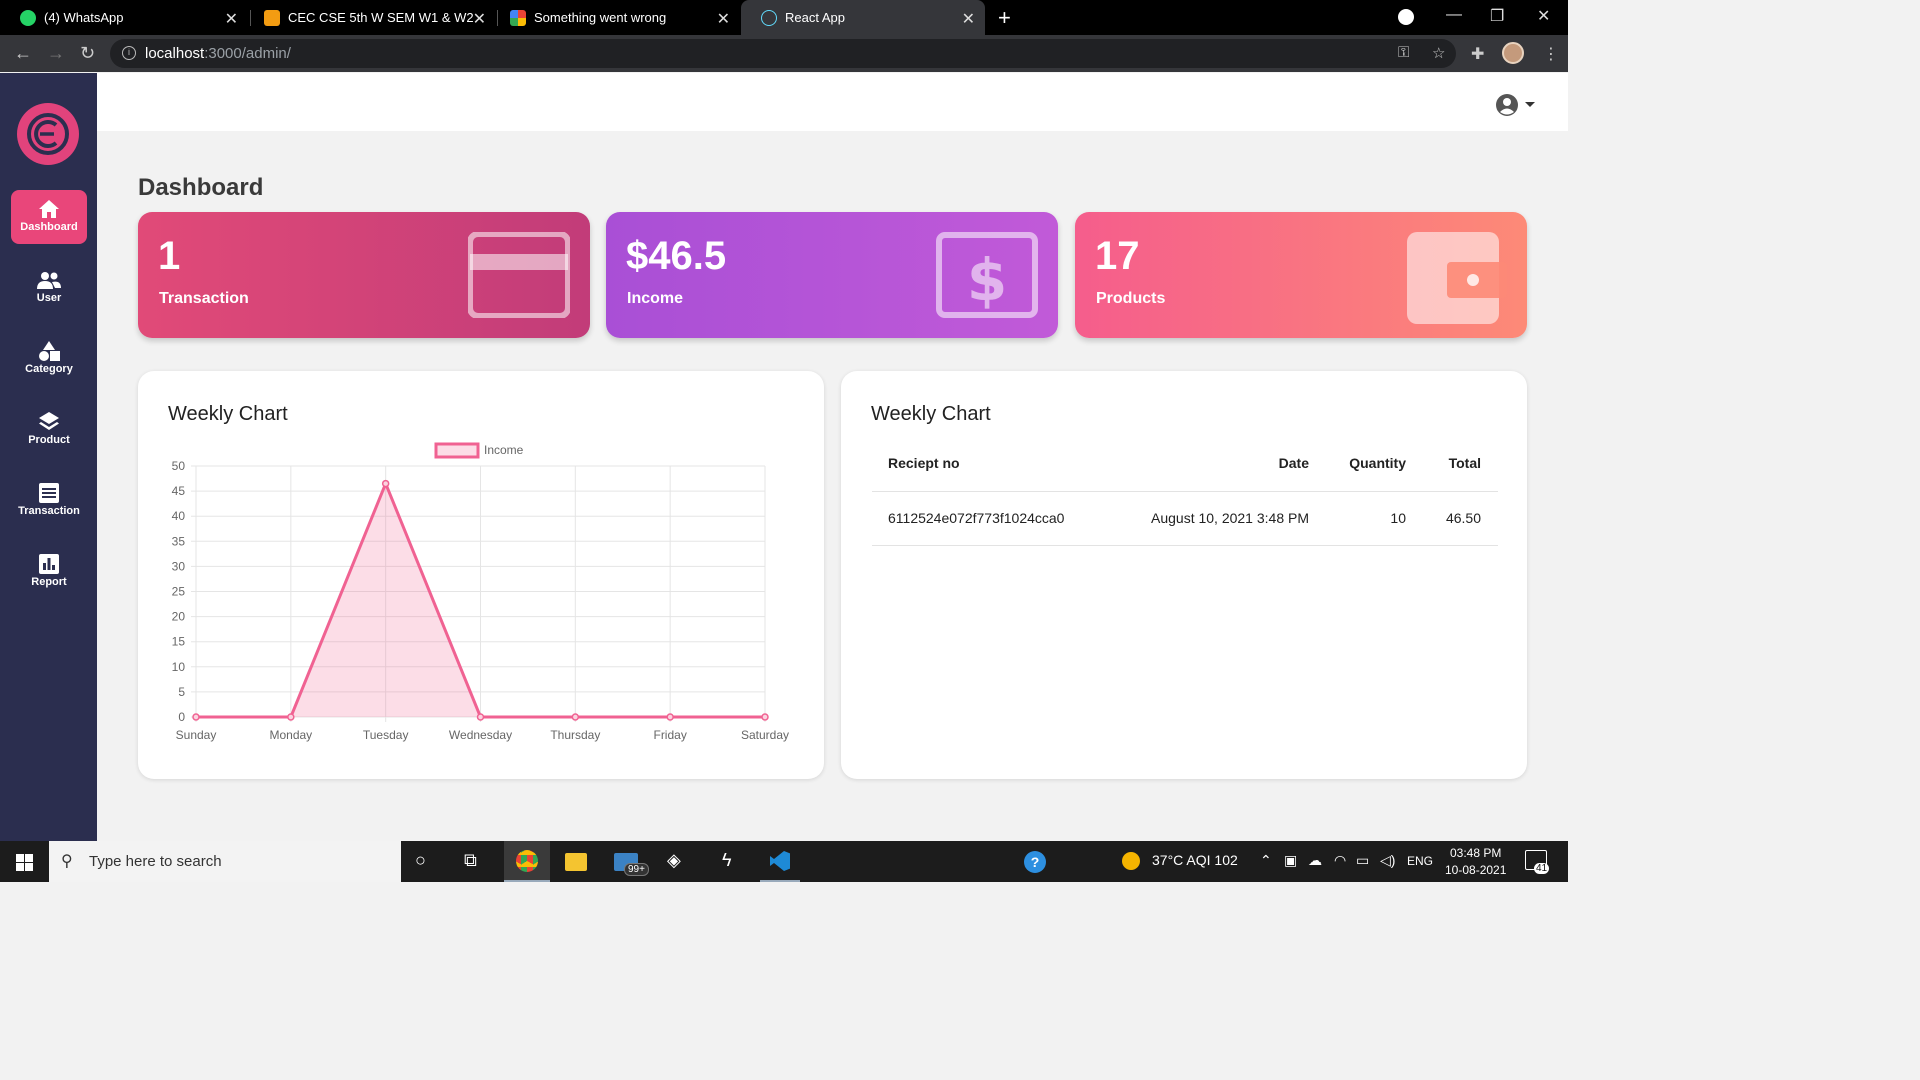 The image size is (1920, 1080). Describe the element at coordinates (1403, 52) in the screenshot. I see `key-icon: ⚿` at that location.